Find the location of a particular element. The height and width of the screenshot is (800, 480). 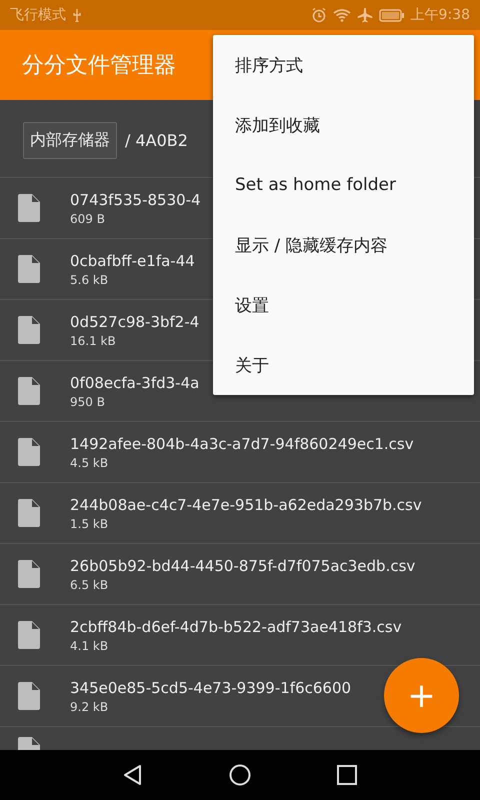

file-size: 1.5 kB is located at coordinates (90, 523).